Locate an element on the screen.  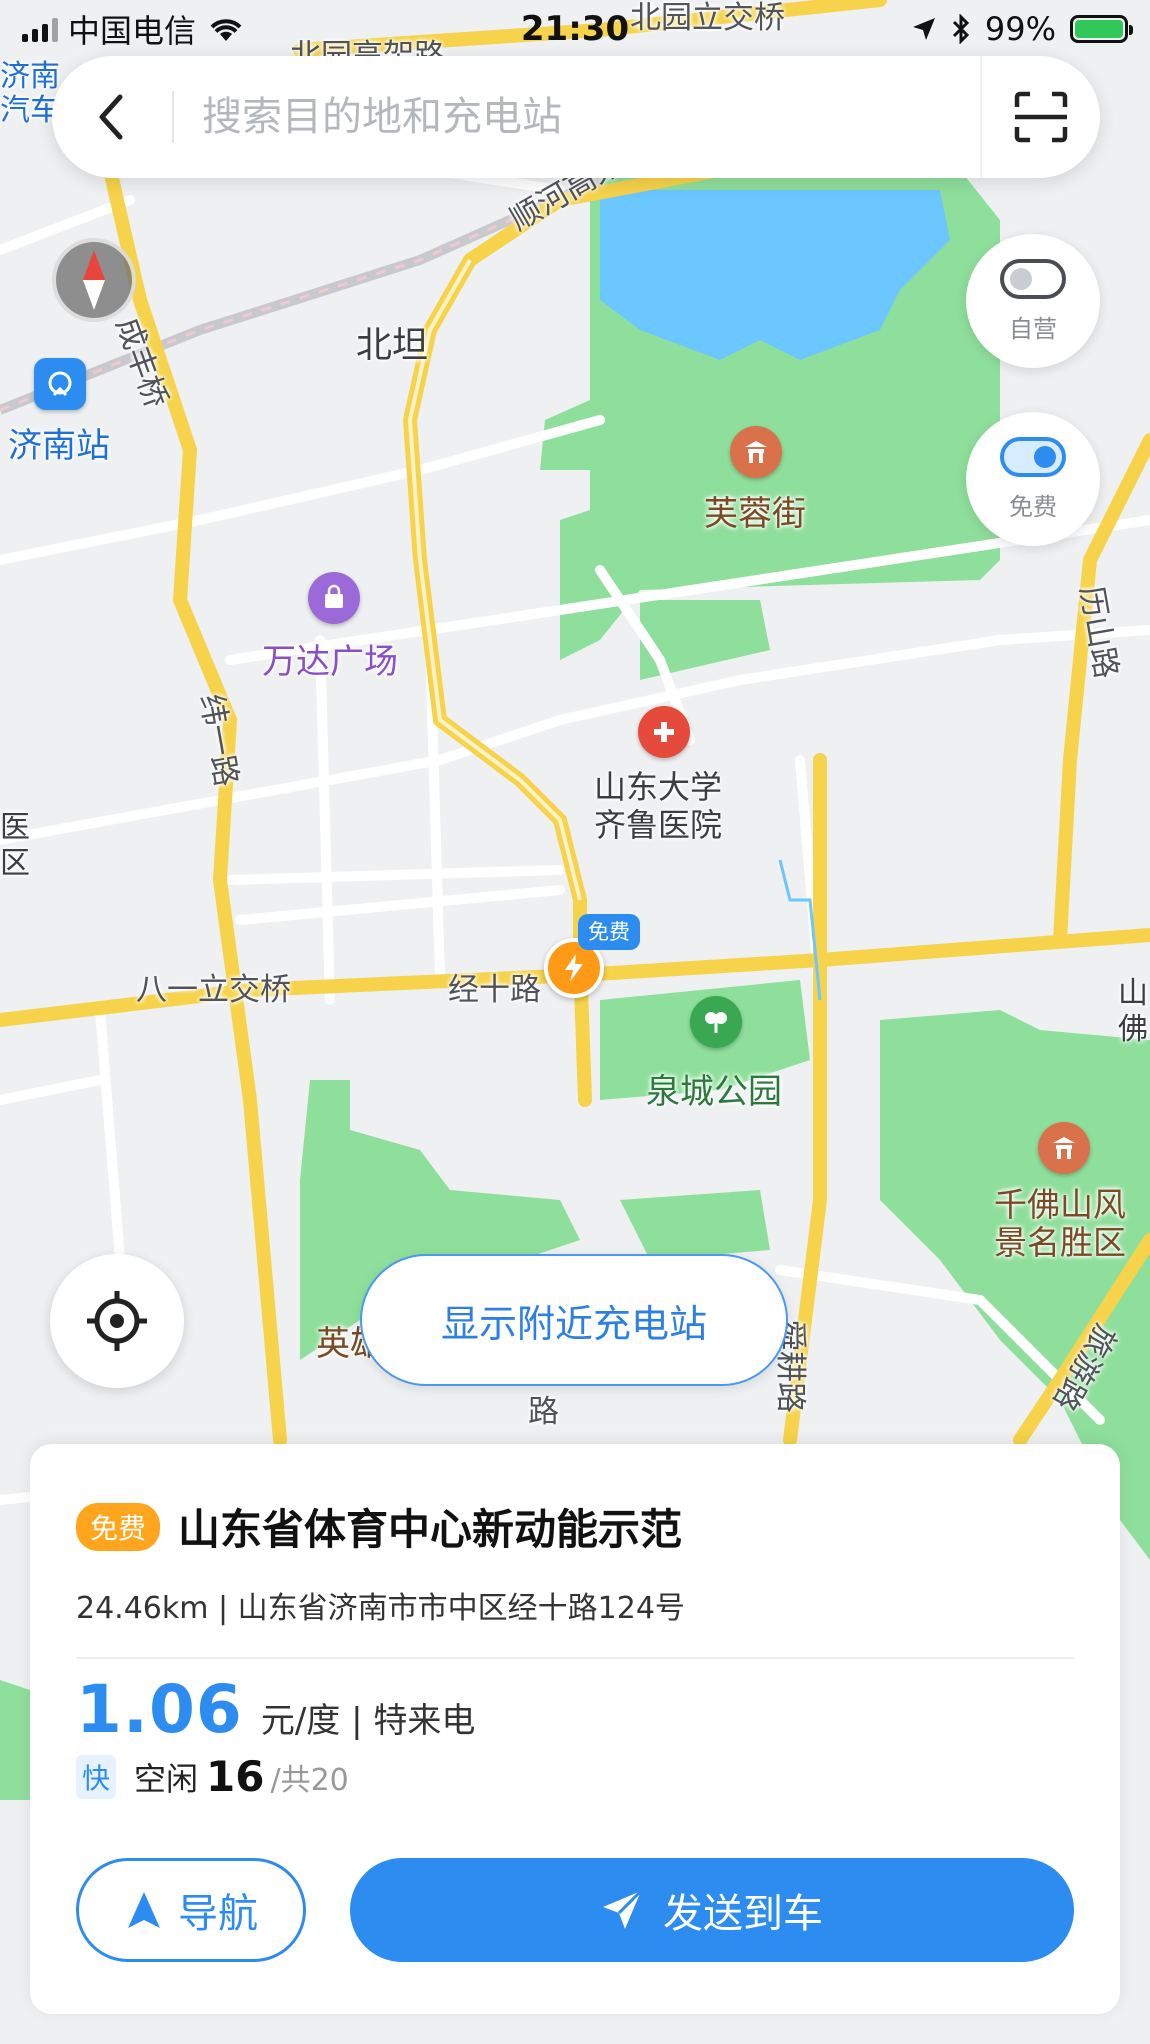
map-label-hospital: 山东大学 齐鲁医院 is located at coordinates (658, 806).